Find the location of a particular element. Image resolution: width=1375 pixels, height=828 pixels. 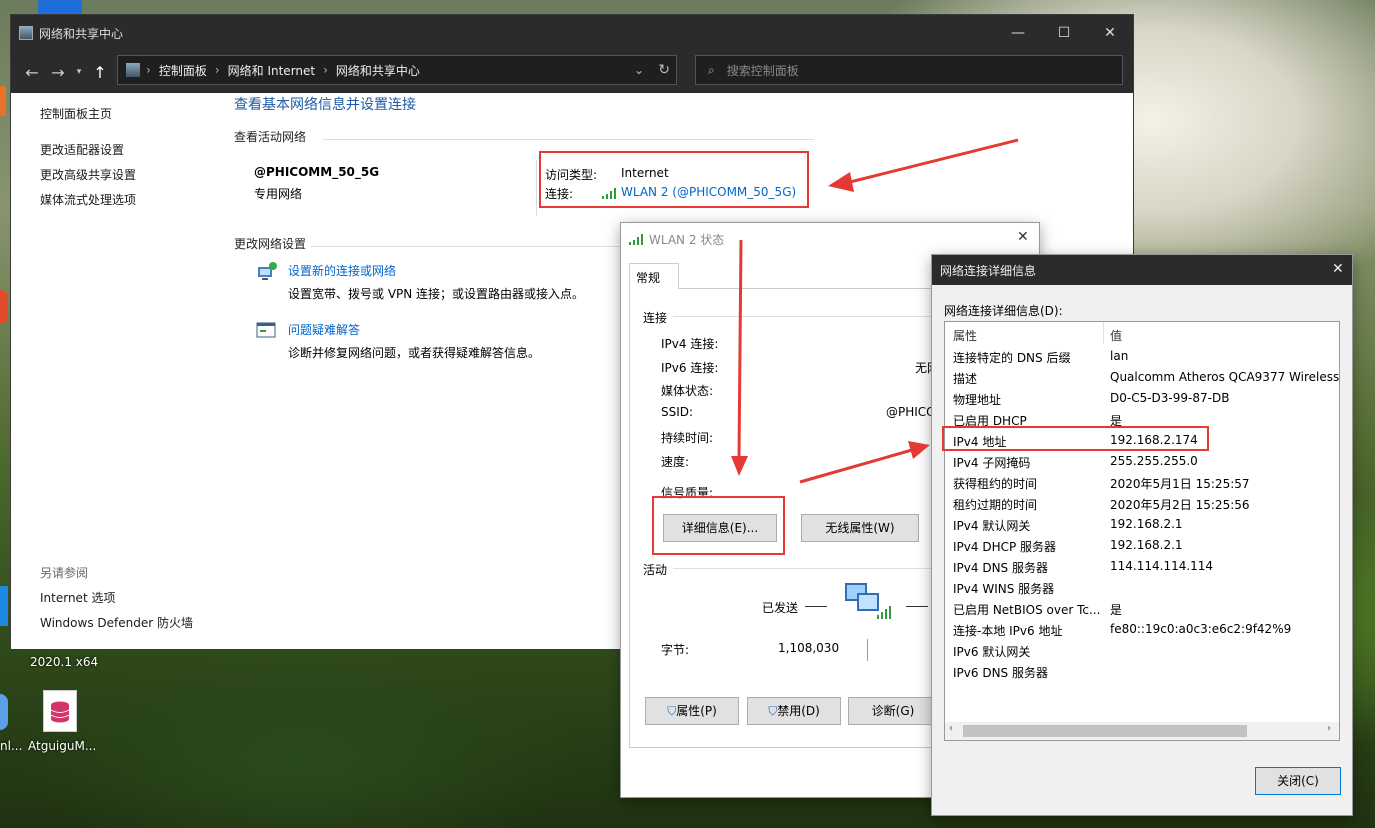

arrow-head-details is located at coordinates (739, 466).